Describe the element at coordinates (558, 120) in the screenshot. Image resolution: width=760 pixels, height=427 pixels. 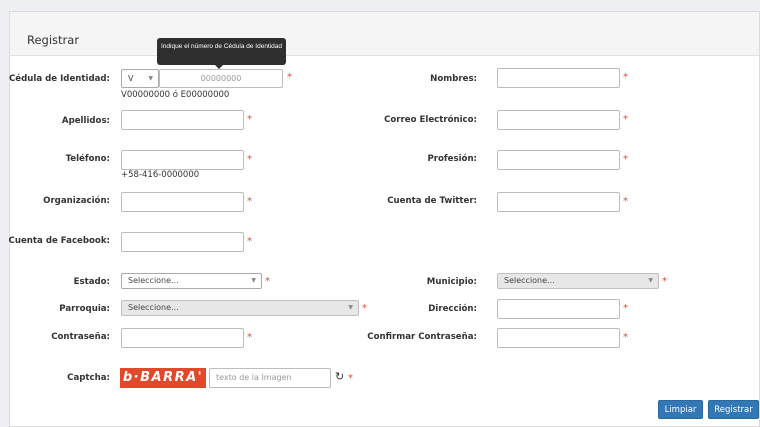
I see `correo-input` at that location.